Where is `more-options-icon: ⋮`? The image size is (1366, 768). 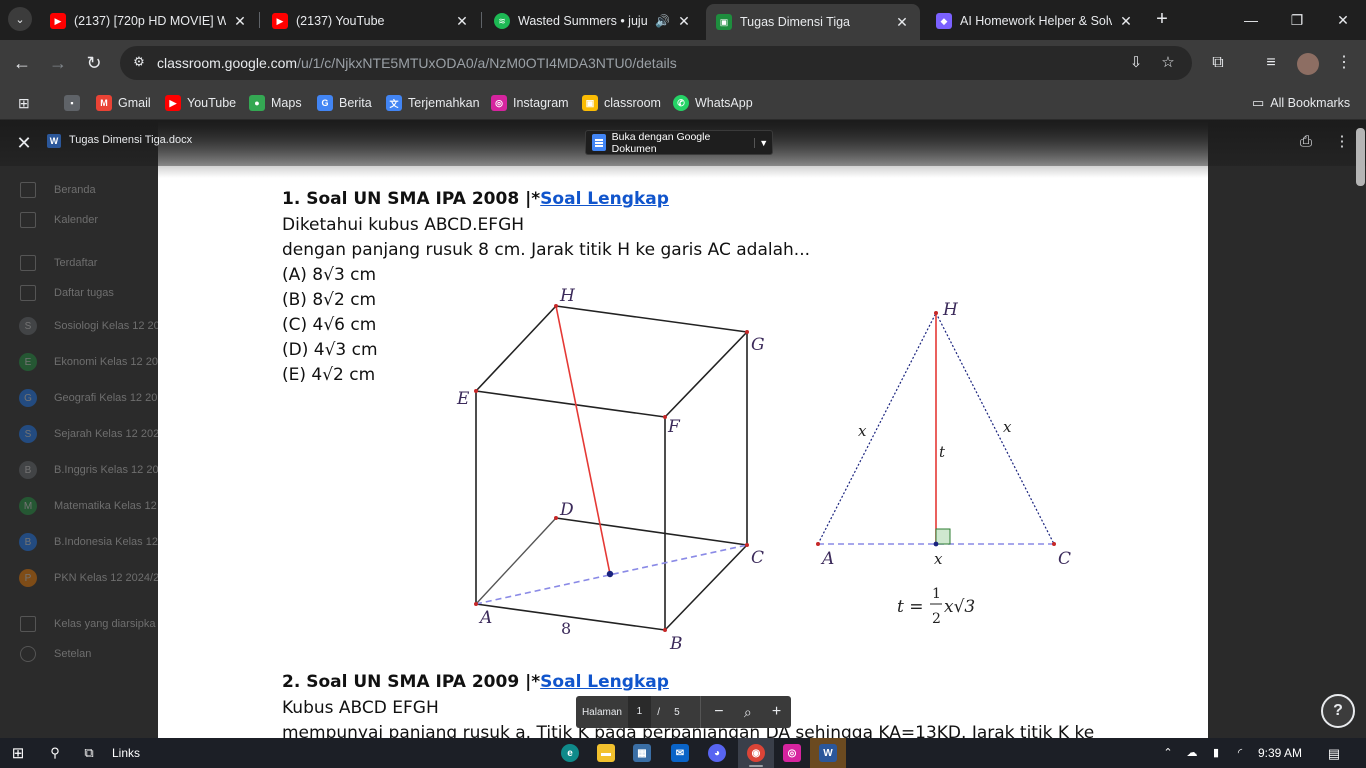
more-options-icon: ⋮ is located at coordinates (1342, 142).